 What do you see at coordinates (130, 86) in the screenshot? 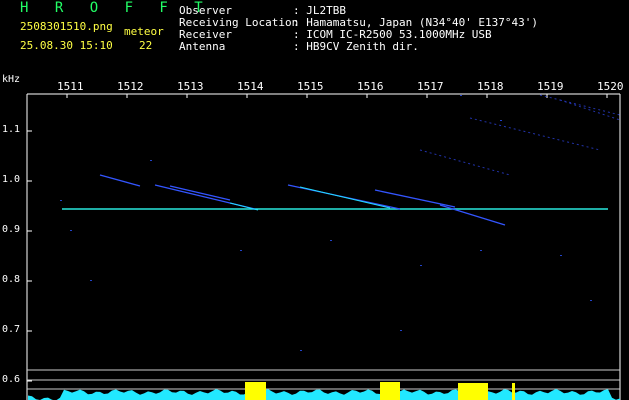
I see `x-tick-label: 1512` at bounding box center [130, 86].